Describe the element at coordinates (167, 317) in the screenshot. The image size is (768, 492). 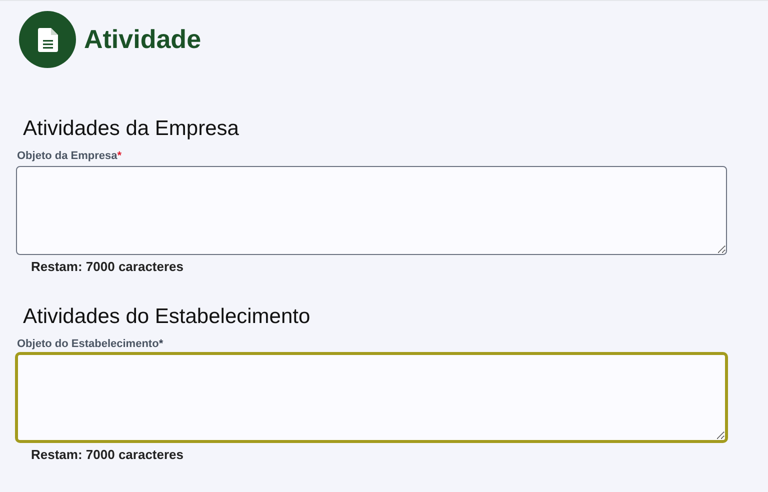
I see `section-heading: Atividades do Estabelecimento` at that location.